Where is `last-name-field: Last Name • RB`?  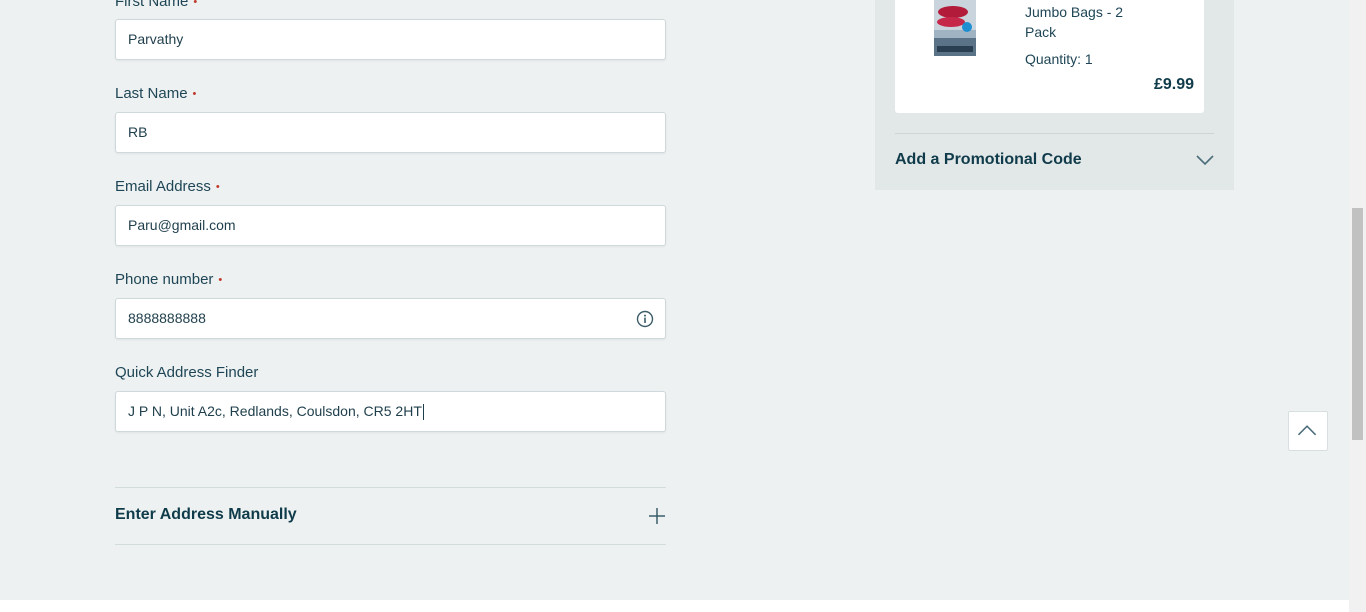
last-name-field: Last Name • RB is located at coordinates (390, 118).